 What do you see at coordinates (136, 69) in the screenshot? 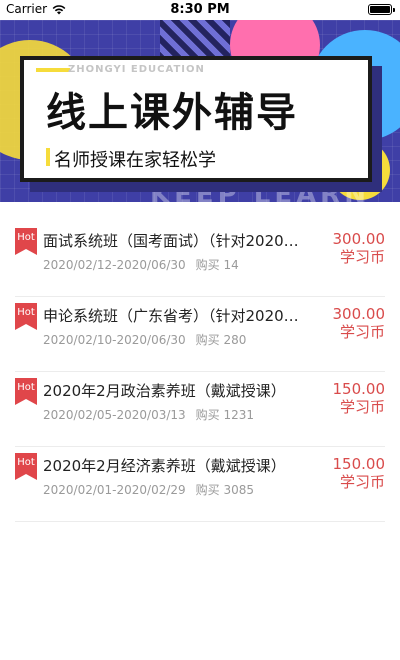
I see `banner-english-label: ZHONGYI EDUCATION` at bounding box center [136, 69].